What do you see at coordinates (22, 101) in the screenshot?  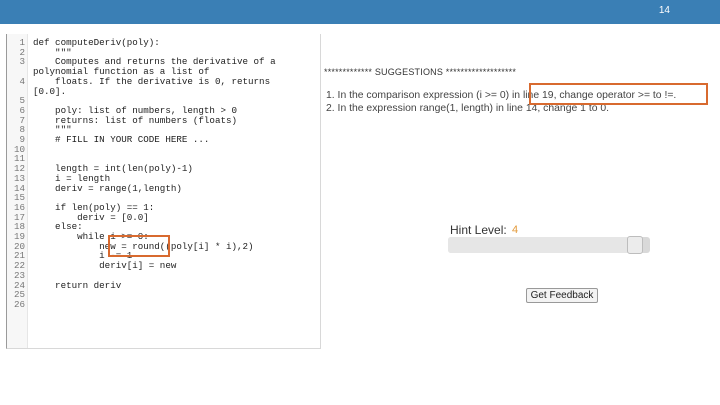 I see `line-number: 5` at bounding box center [22, 101].